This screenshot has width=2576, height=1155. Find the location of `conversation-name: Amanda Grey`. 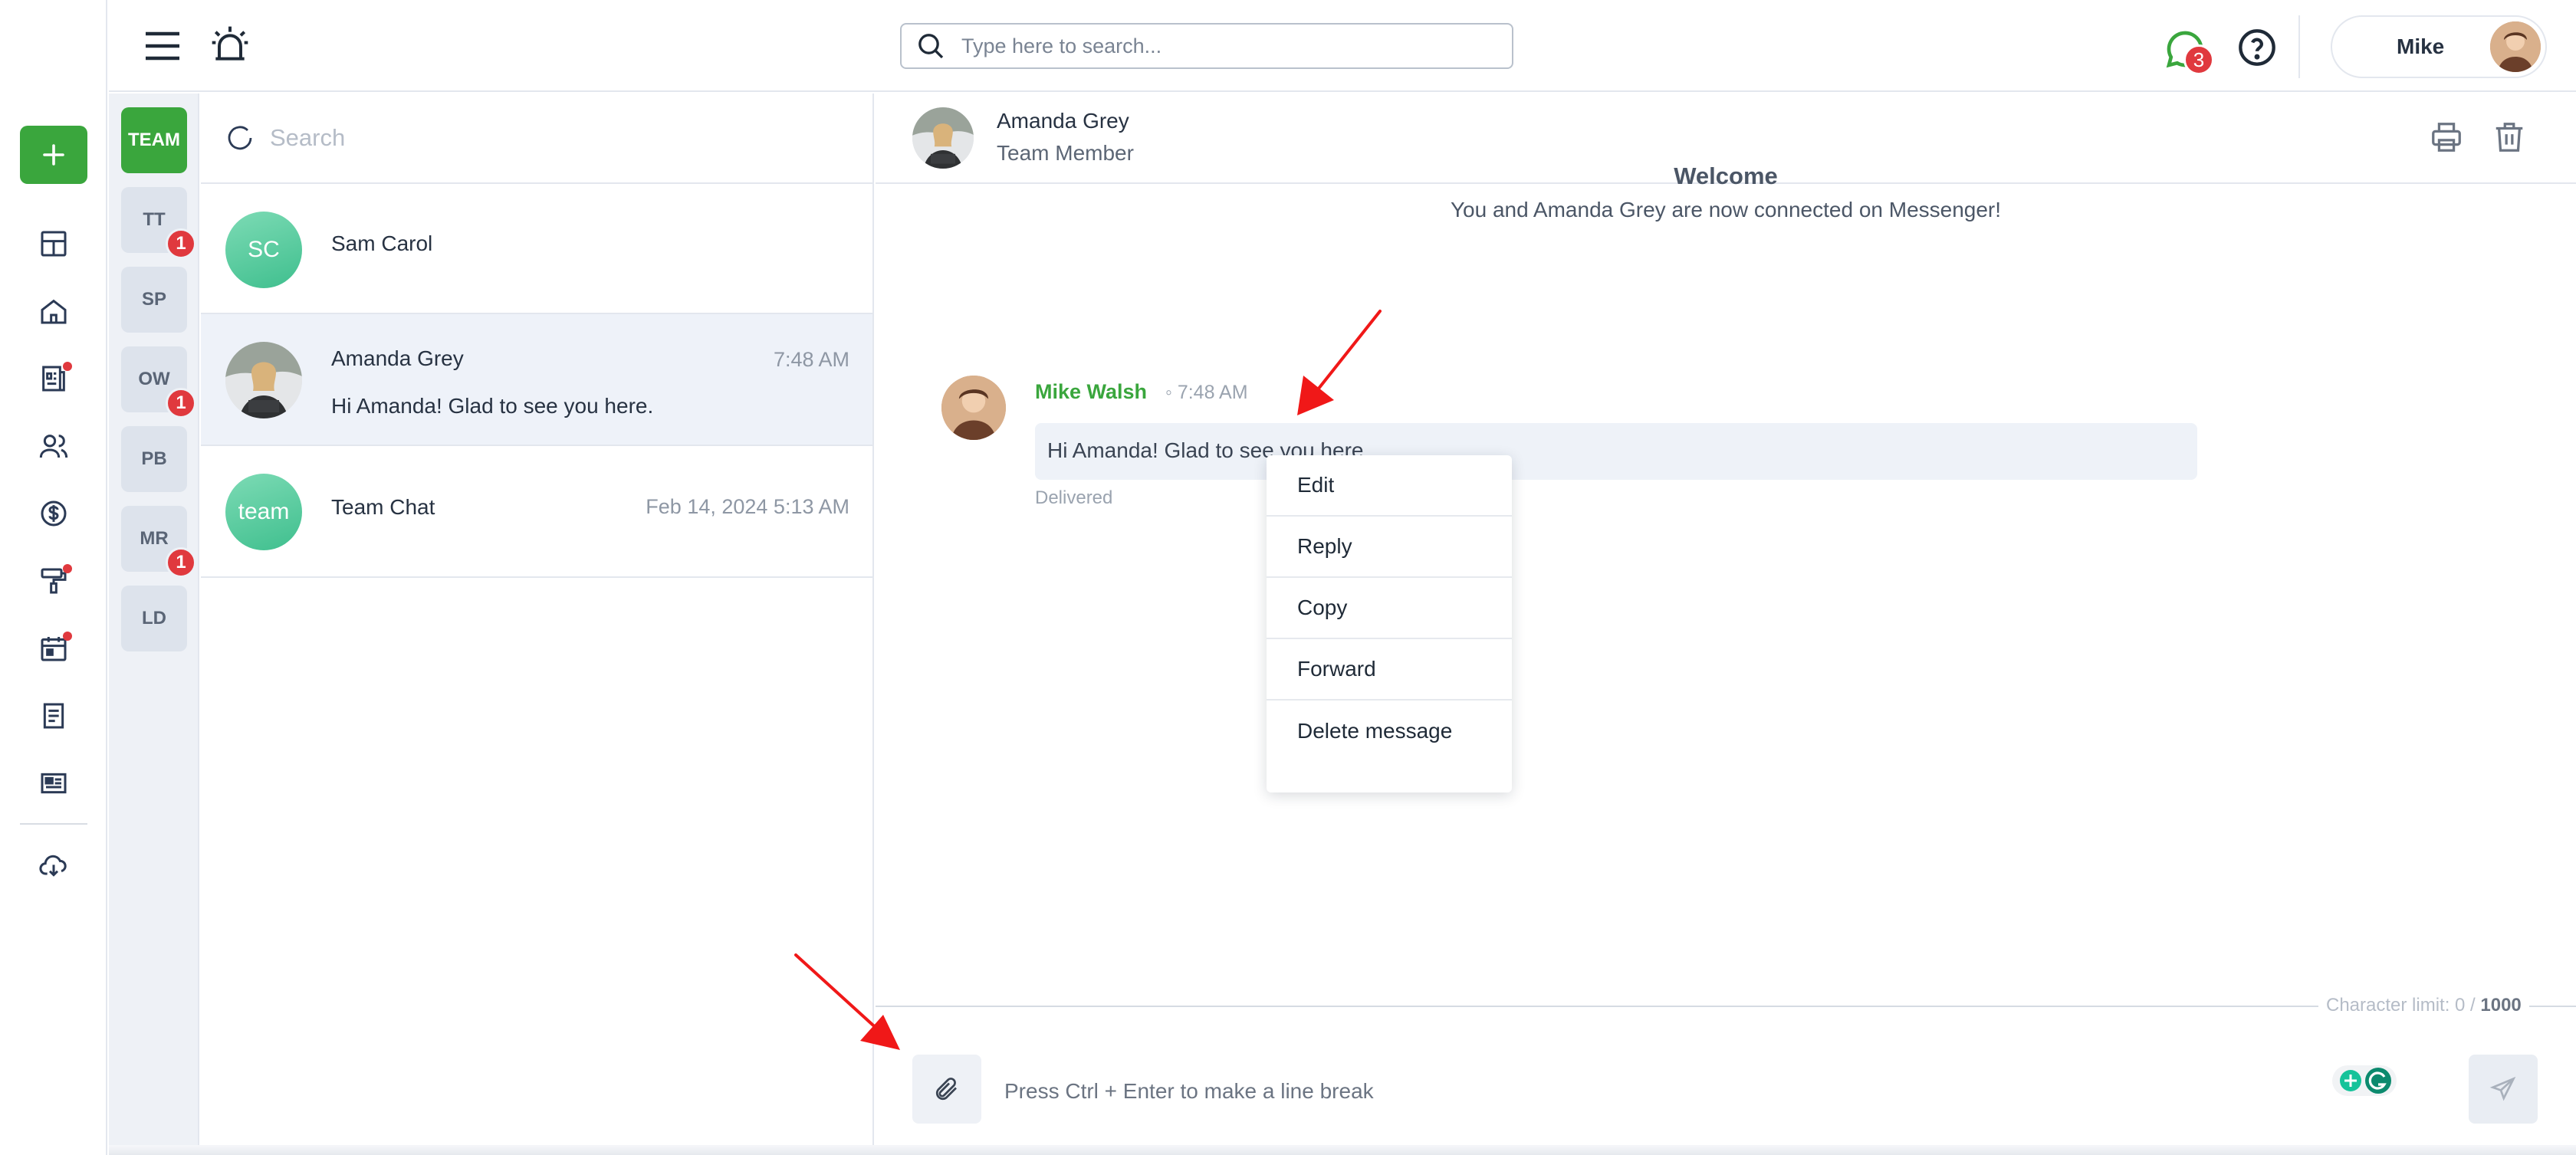

conversation-name: Amanda Grey is located at coordinates (398, 358).